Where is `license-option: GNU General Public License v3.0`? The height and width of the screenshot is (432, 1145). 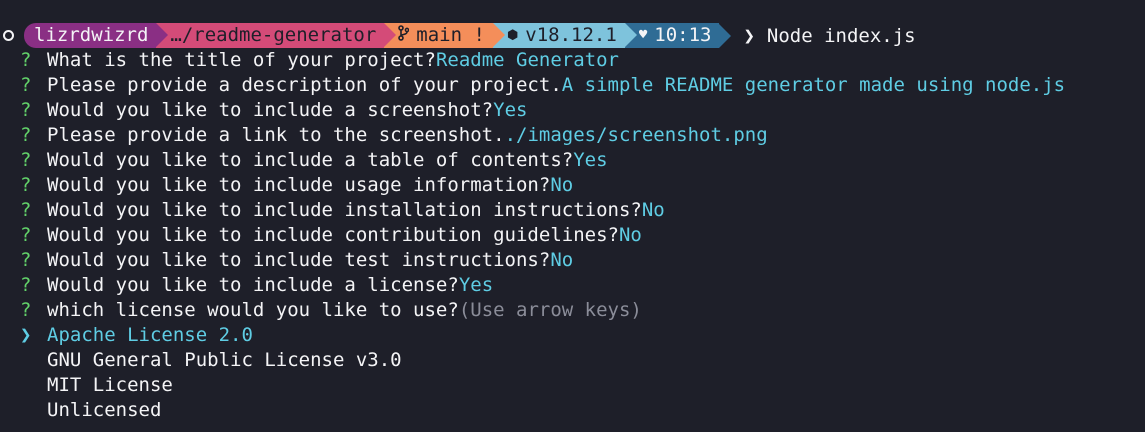
license-option: GNU General Public License v3.0 is located at coordinates (574, 360).